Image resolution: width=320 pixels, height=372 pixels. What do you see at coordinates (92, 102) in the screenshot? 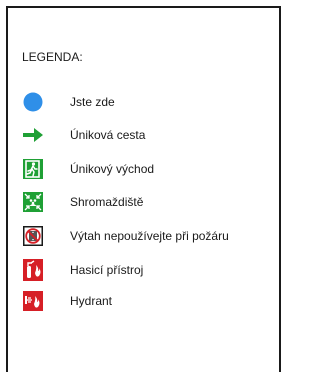
I see `legend-item-label: Jste zde` at bounding box center [92, 102].